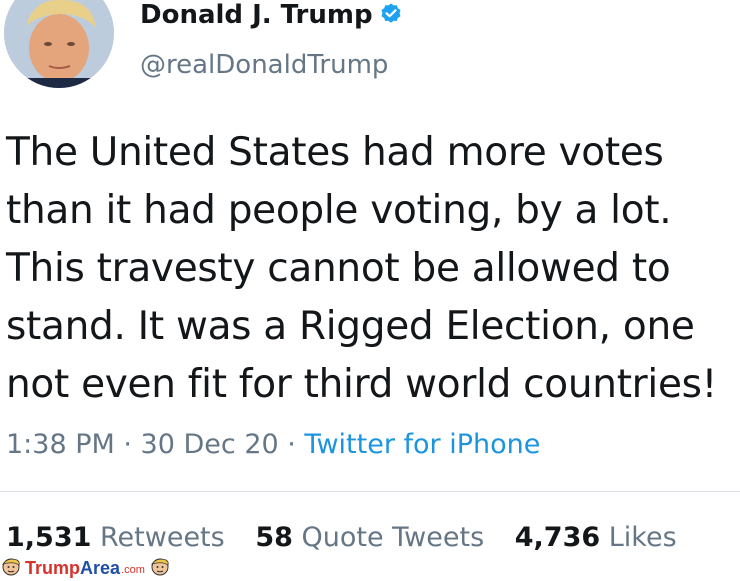 The image size is (740, 581). Describe the element at coordinates (133, 570) in the screenshot. I see `watermark-suffix: .com` at that location.